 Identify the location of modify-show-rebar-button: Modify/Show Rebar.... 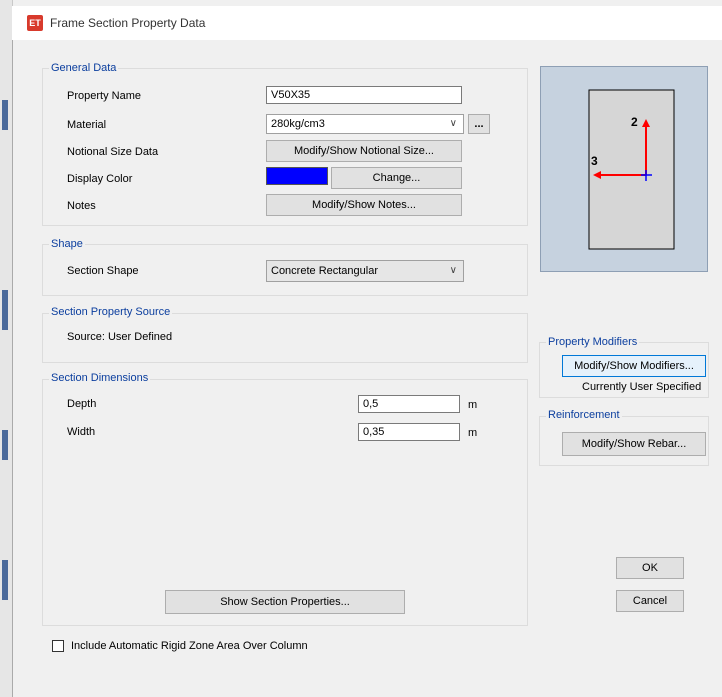
(634, 444).